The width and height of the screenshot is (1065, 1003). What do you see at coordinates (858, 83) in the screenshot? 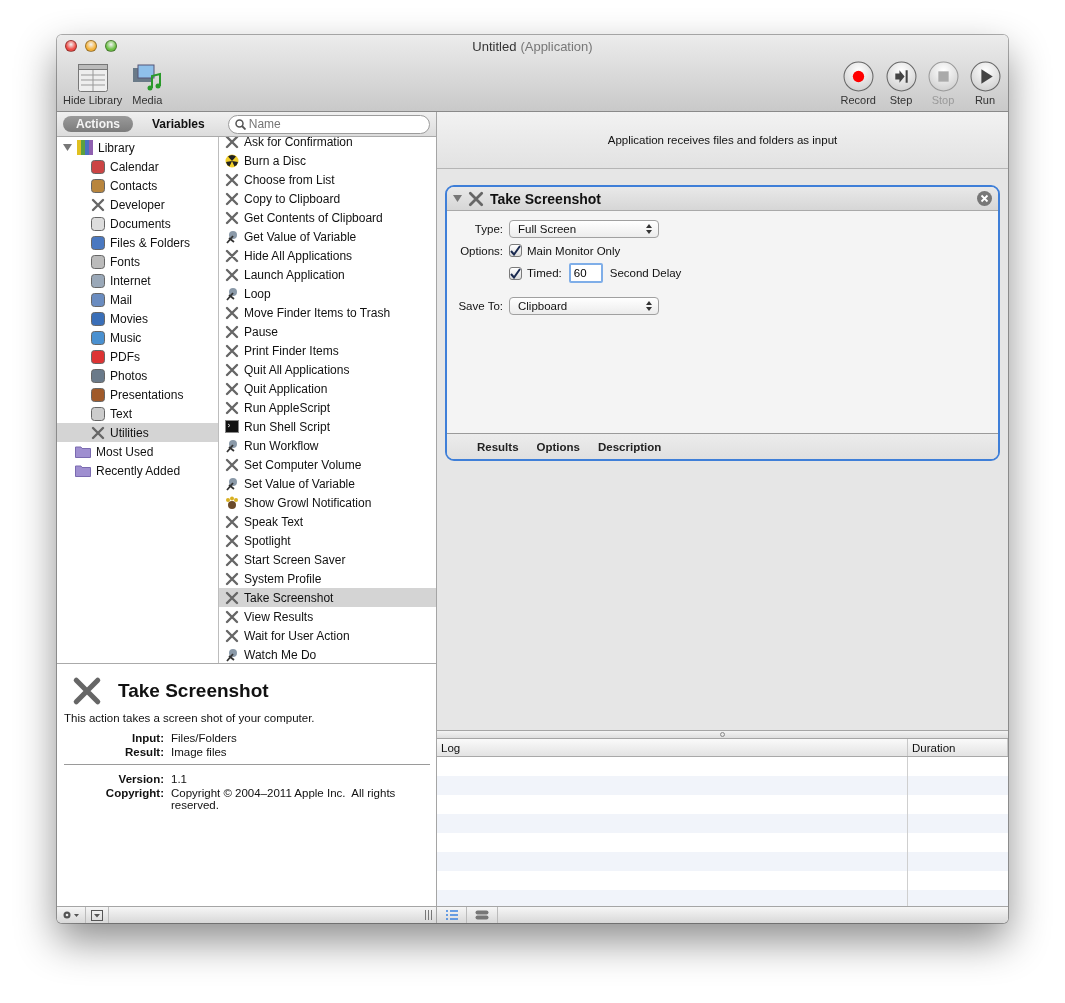
I see `toolbar-button: Record` at bounding box center [858, 83].